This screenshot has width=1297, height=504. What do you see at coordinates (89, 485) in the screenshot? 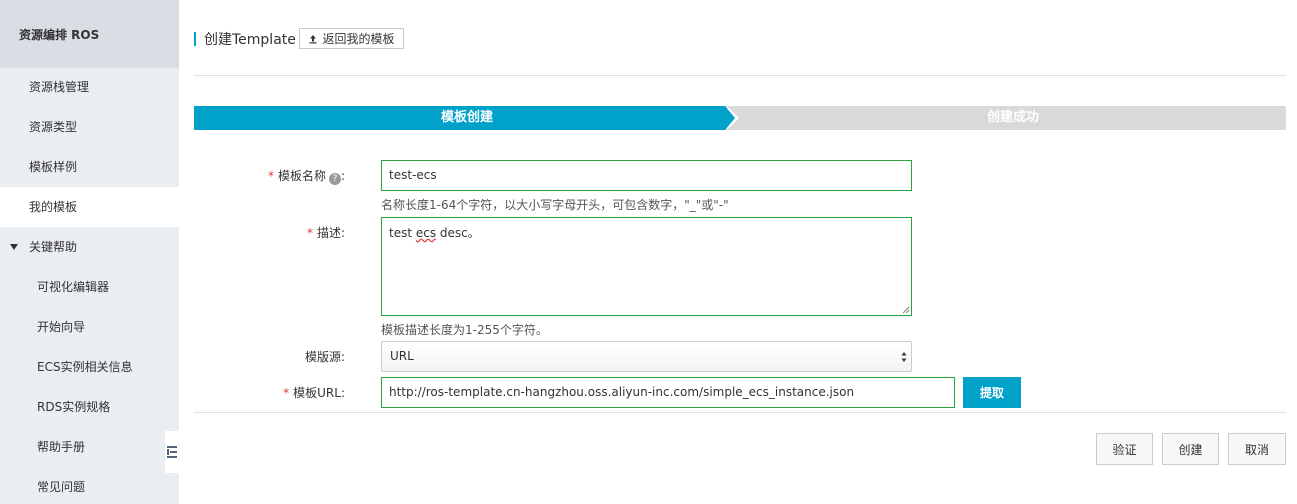
I see `sidebar-item-faq: 常见问题` at bounding box center [89, 485].